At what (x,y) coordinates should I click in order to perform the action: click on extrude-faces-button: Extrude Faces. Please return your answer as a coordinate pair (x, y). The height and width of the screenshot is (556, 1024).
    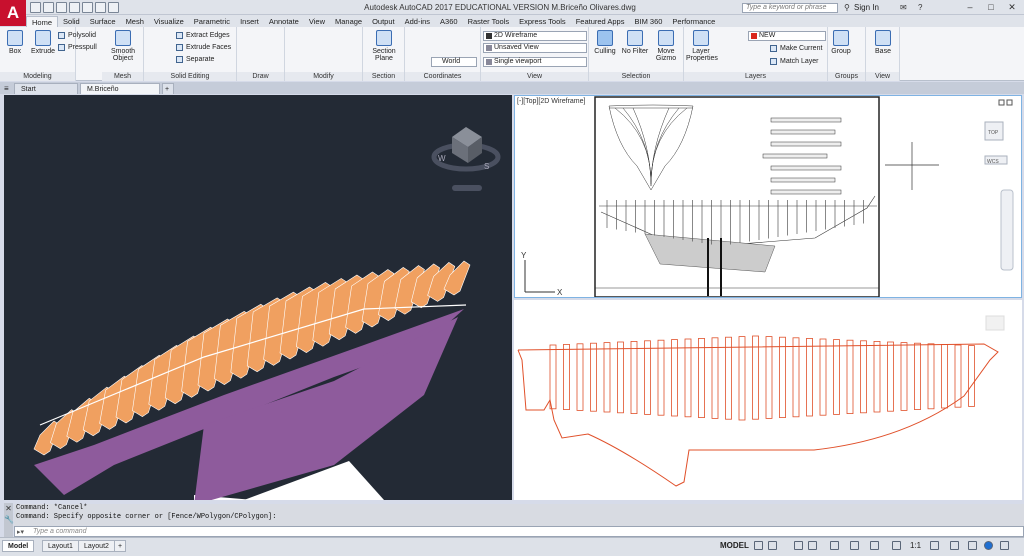
    Looking at the image, I should click on (203, 47).